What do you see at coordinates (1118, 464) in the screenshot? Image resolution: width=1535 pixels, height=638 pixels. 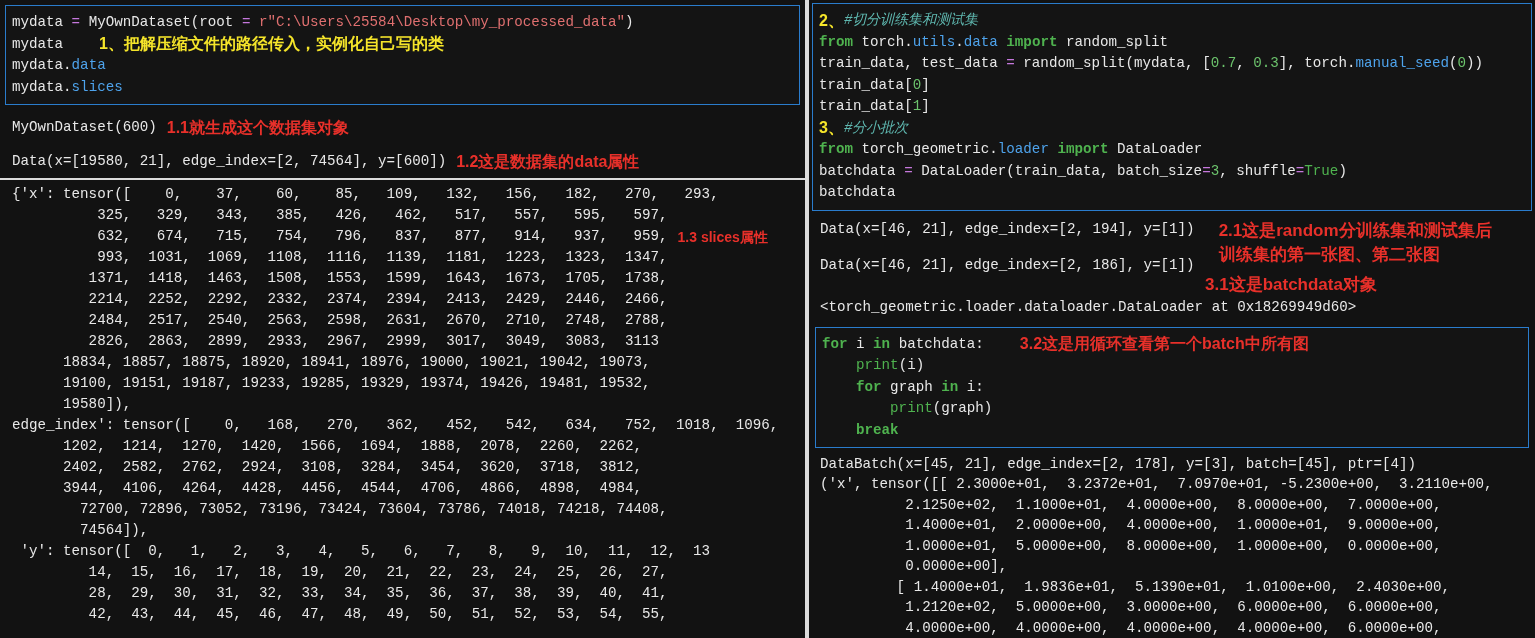 I see `output-line: DataBatch(x=[45, 21], edge_index=[2, 178], y=[3], batch=[45], ptr=[4])` at bounding box center [1118, 464].